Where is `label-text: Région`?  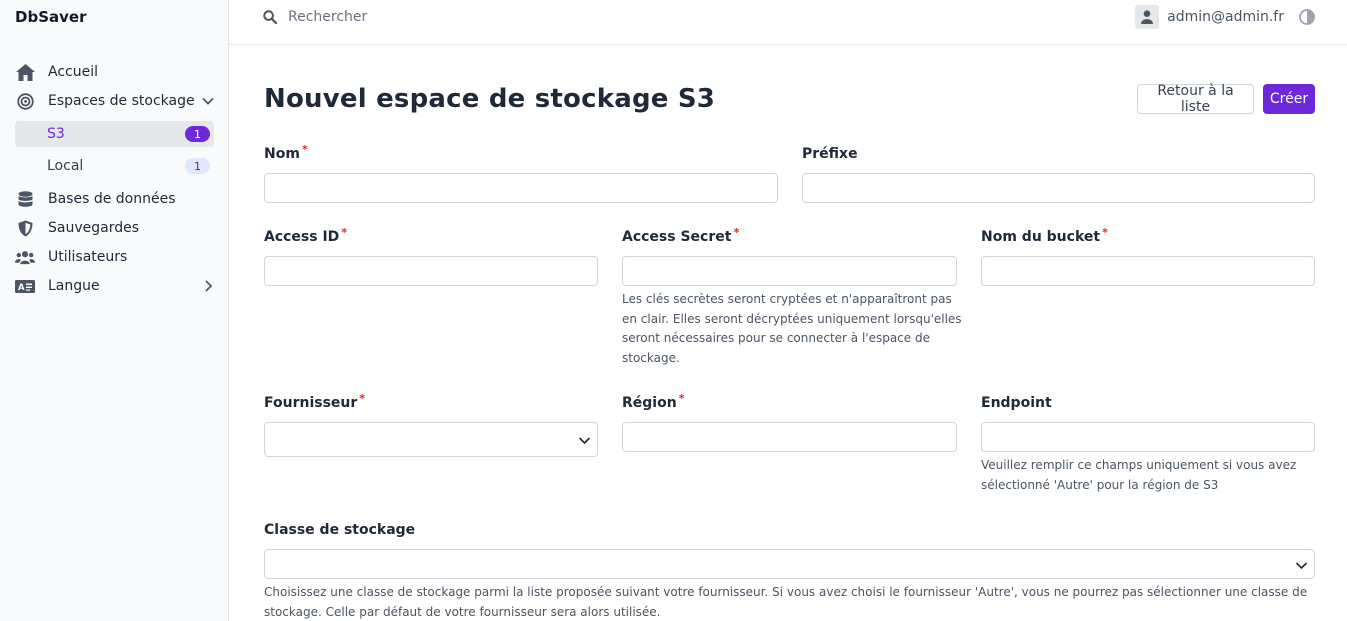 label-text: Région is located at coordinates (649, 403).